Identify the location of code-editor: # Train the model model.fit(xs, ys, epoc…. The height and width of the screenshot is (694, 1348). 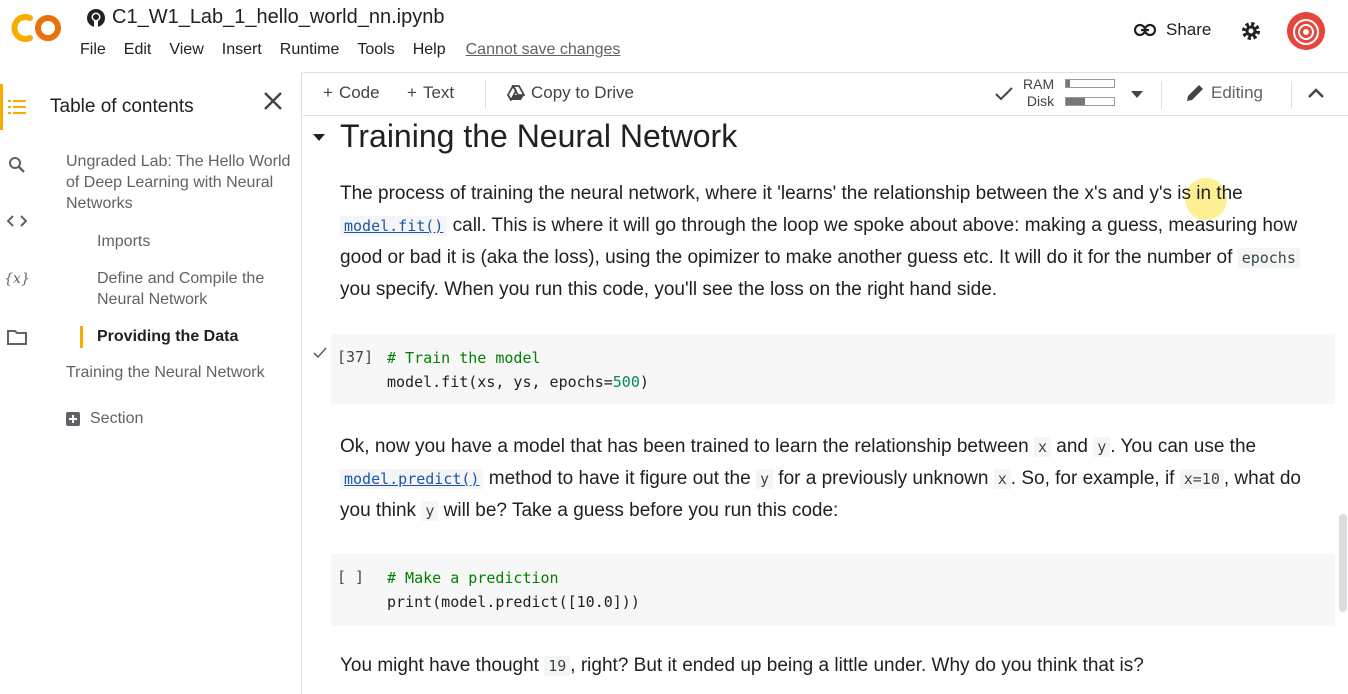
(518, 370).